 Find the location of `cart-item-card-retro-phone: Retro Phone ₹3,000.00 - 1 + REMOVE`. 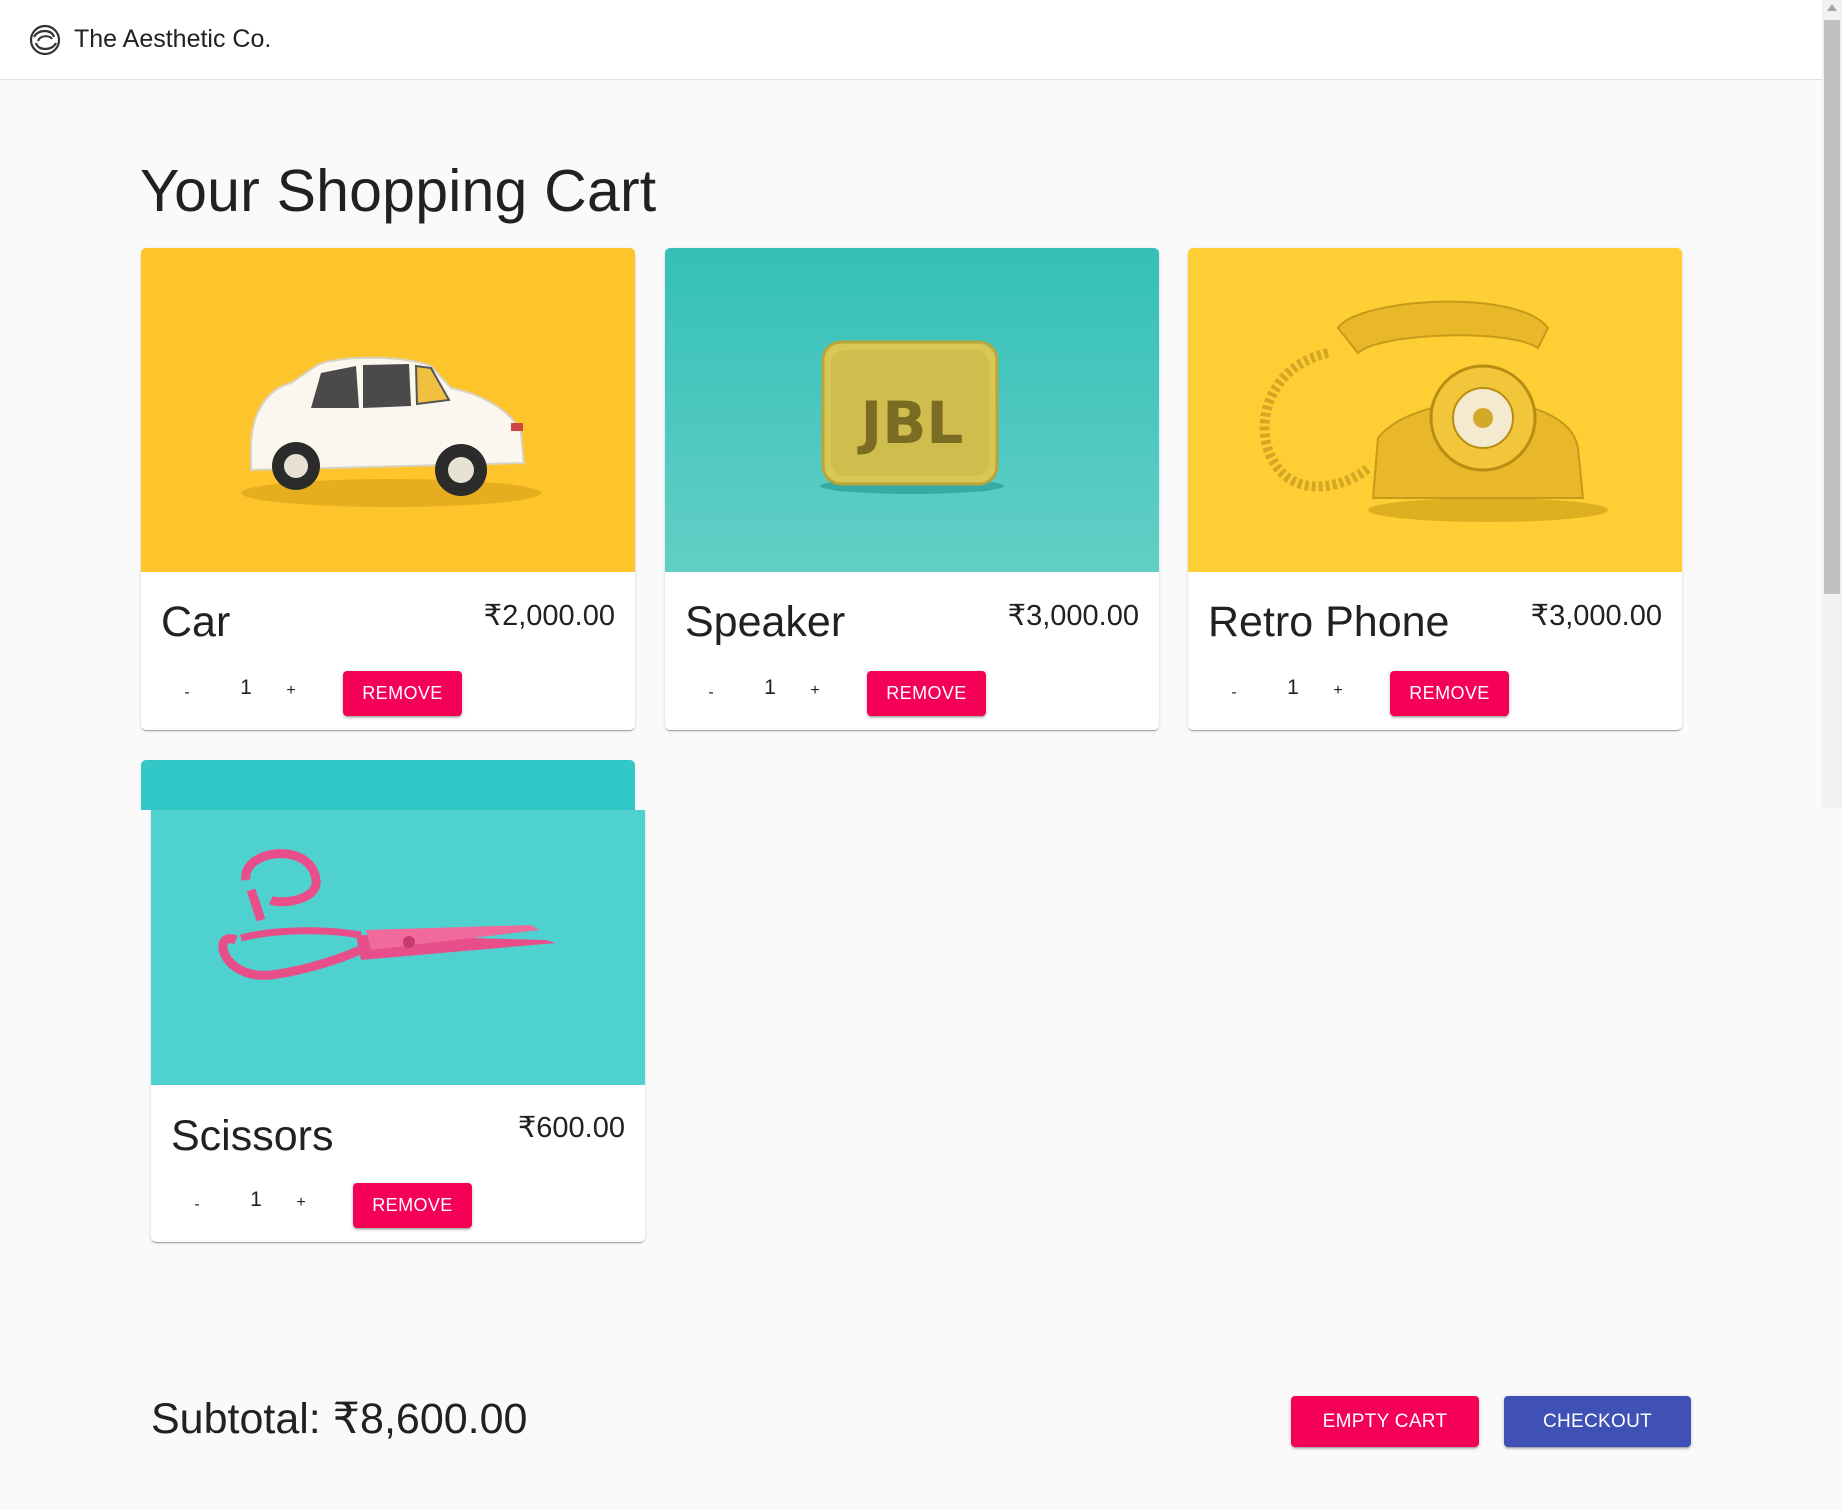

cart-item-card-retro-phone: Retro Phone ₹3,000.00 - 1 + REMOVE is located at coordinates (1435, 489).